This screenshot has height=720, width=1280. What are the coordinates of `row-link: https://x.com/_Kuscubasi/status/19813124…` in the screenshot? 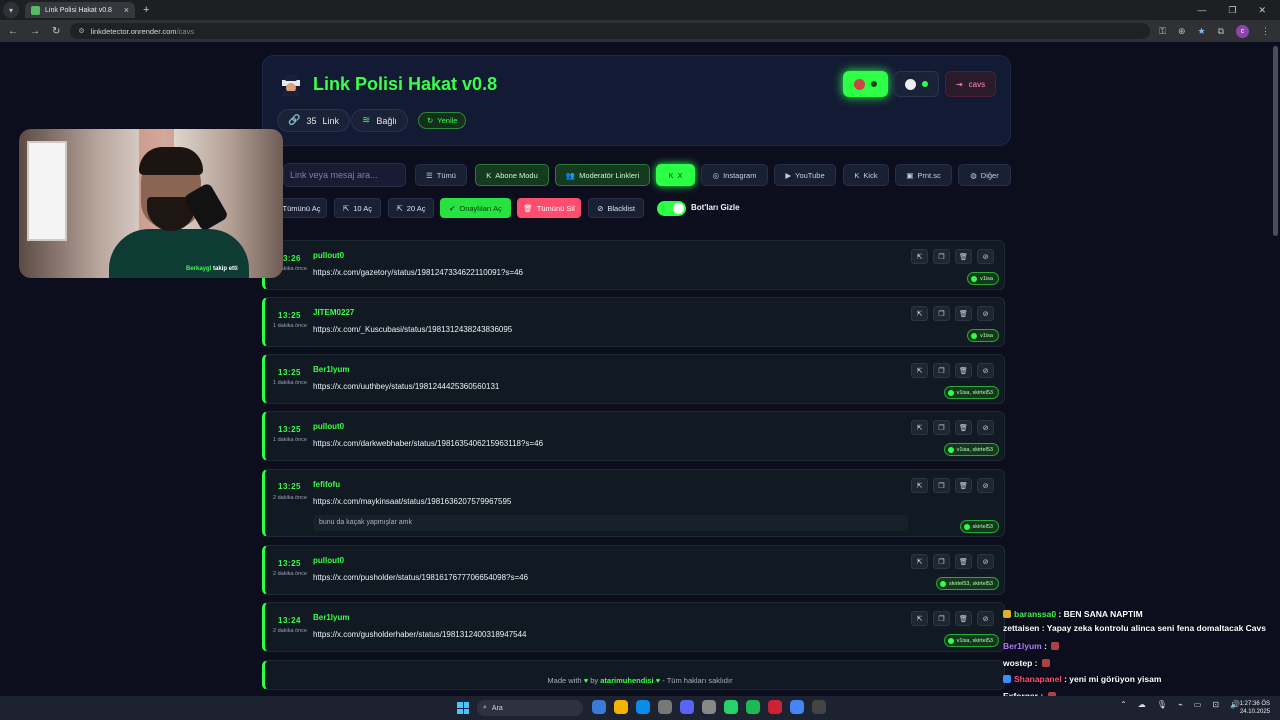 It's located at (412, 329).